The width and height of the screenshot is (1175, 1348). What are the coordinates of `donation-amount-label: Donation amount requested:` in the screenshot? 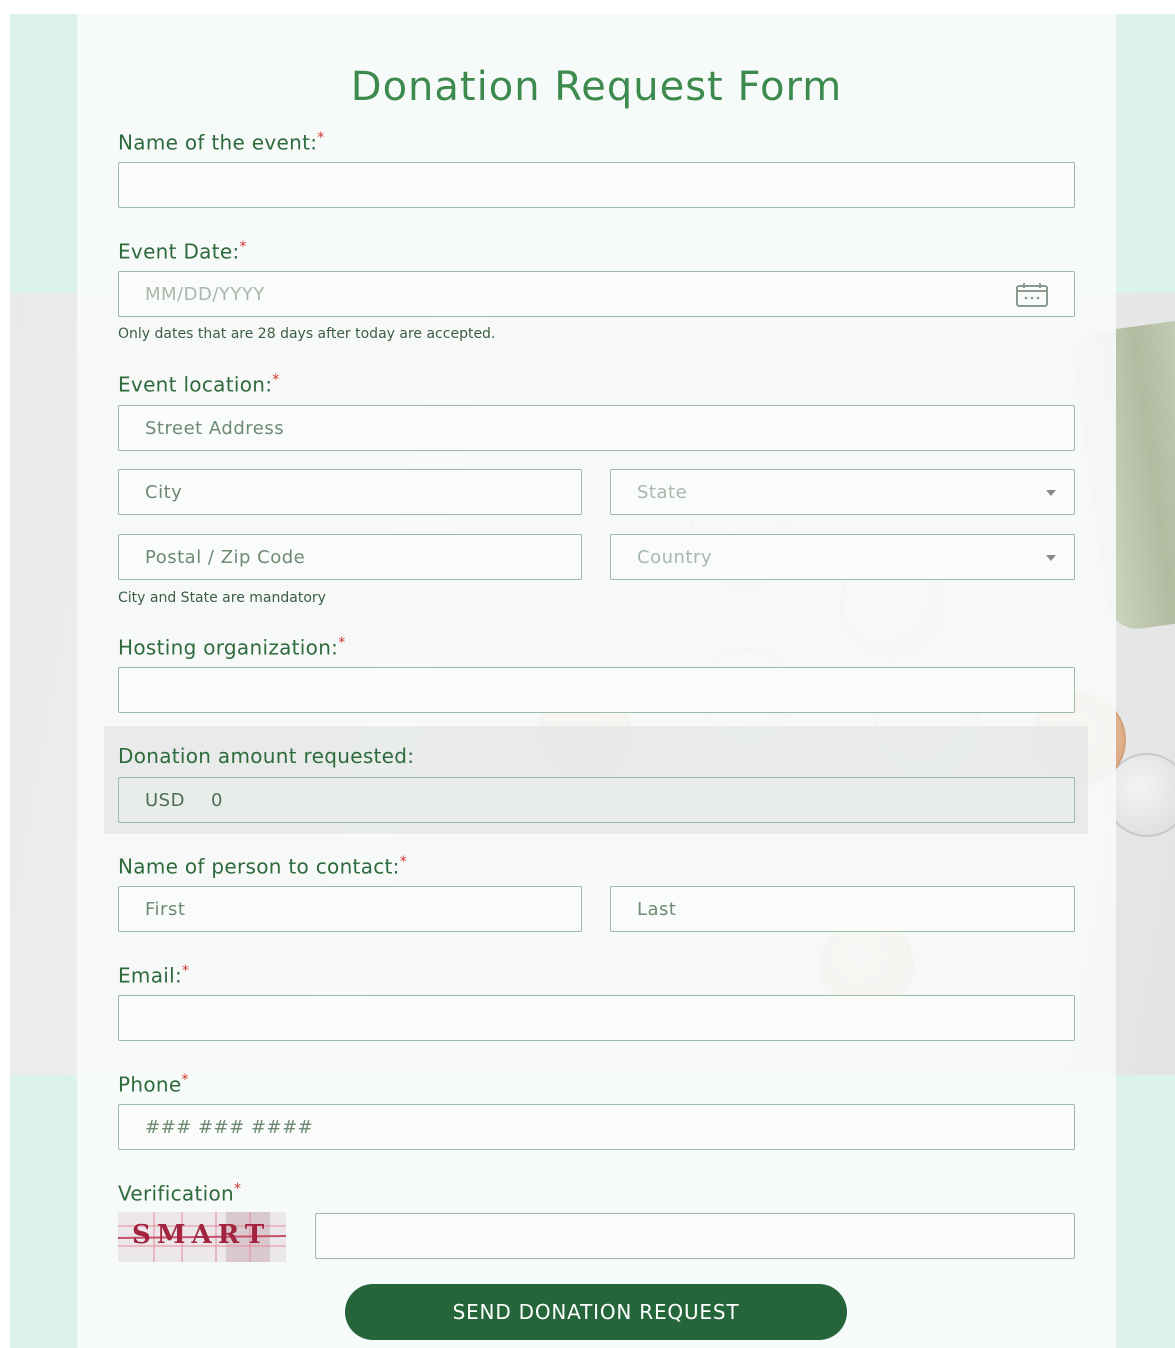 It's located at (266, 756).